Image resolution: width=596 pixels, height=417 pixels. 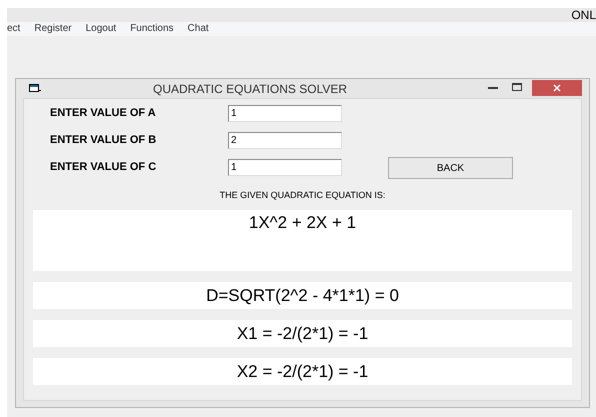 I want to click on window-icon, so click(x=35, y=88).